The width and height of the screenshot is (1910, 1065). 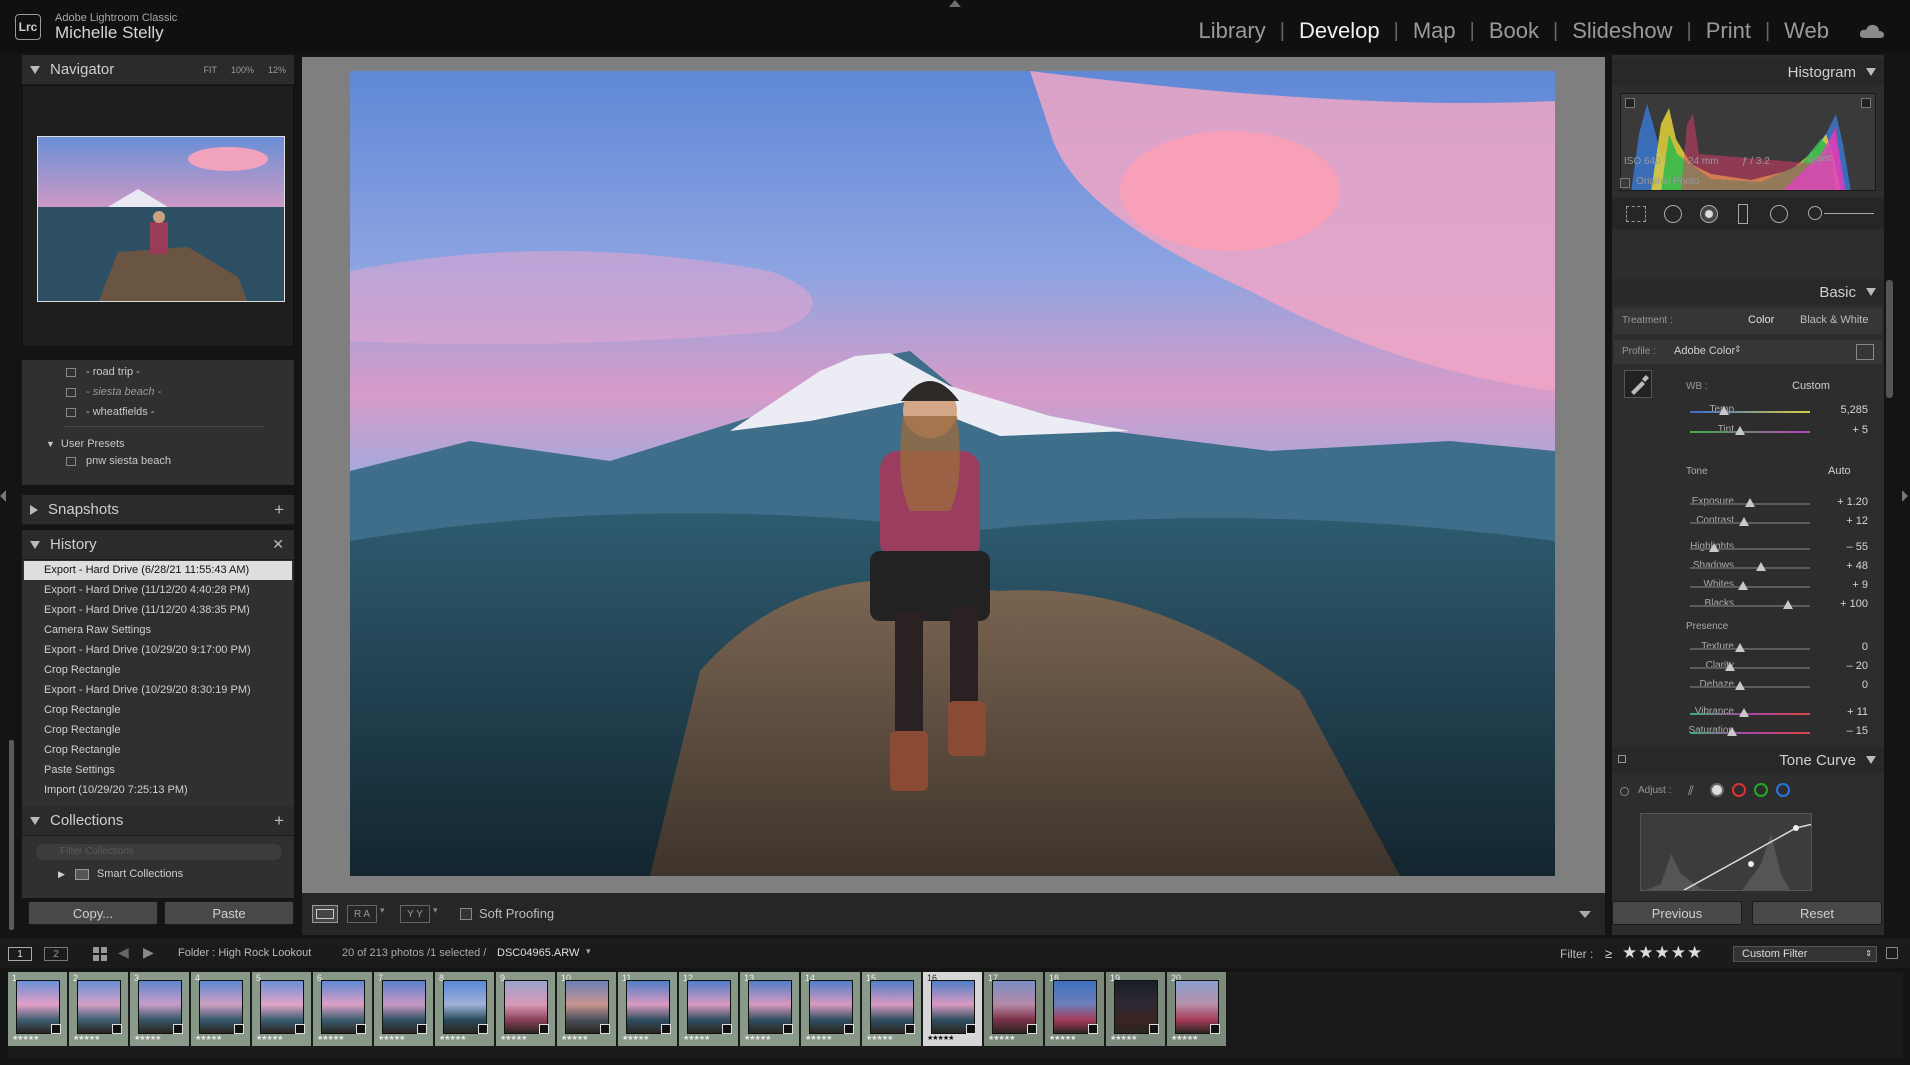 What do you see at coordinates (1857, 521) in the screenshot?
I see `slider-value: + 12` at bounding box center [1857, 521].